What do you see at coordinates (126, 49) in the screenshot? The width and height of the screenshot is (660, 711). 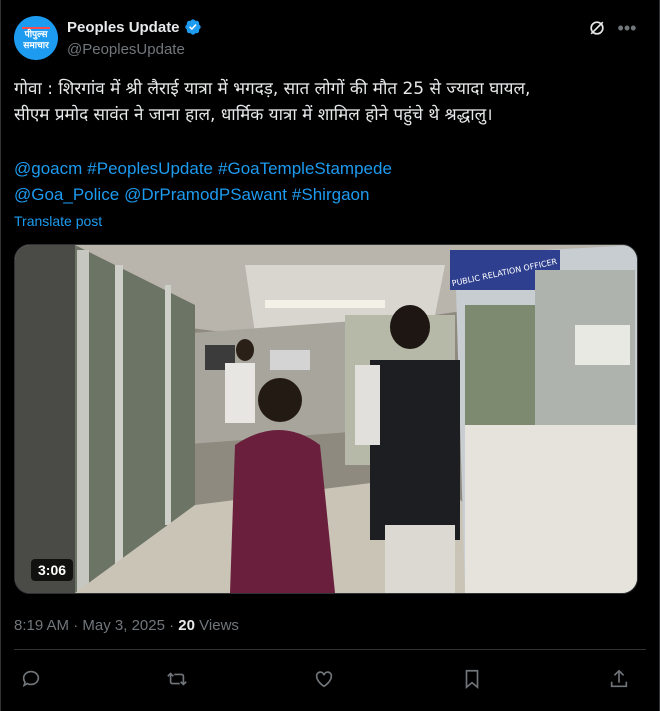 I see `author-handle: @PeoplesUpdate` at bounding box center [126, 49].